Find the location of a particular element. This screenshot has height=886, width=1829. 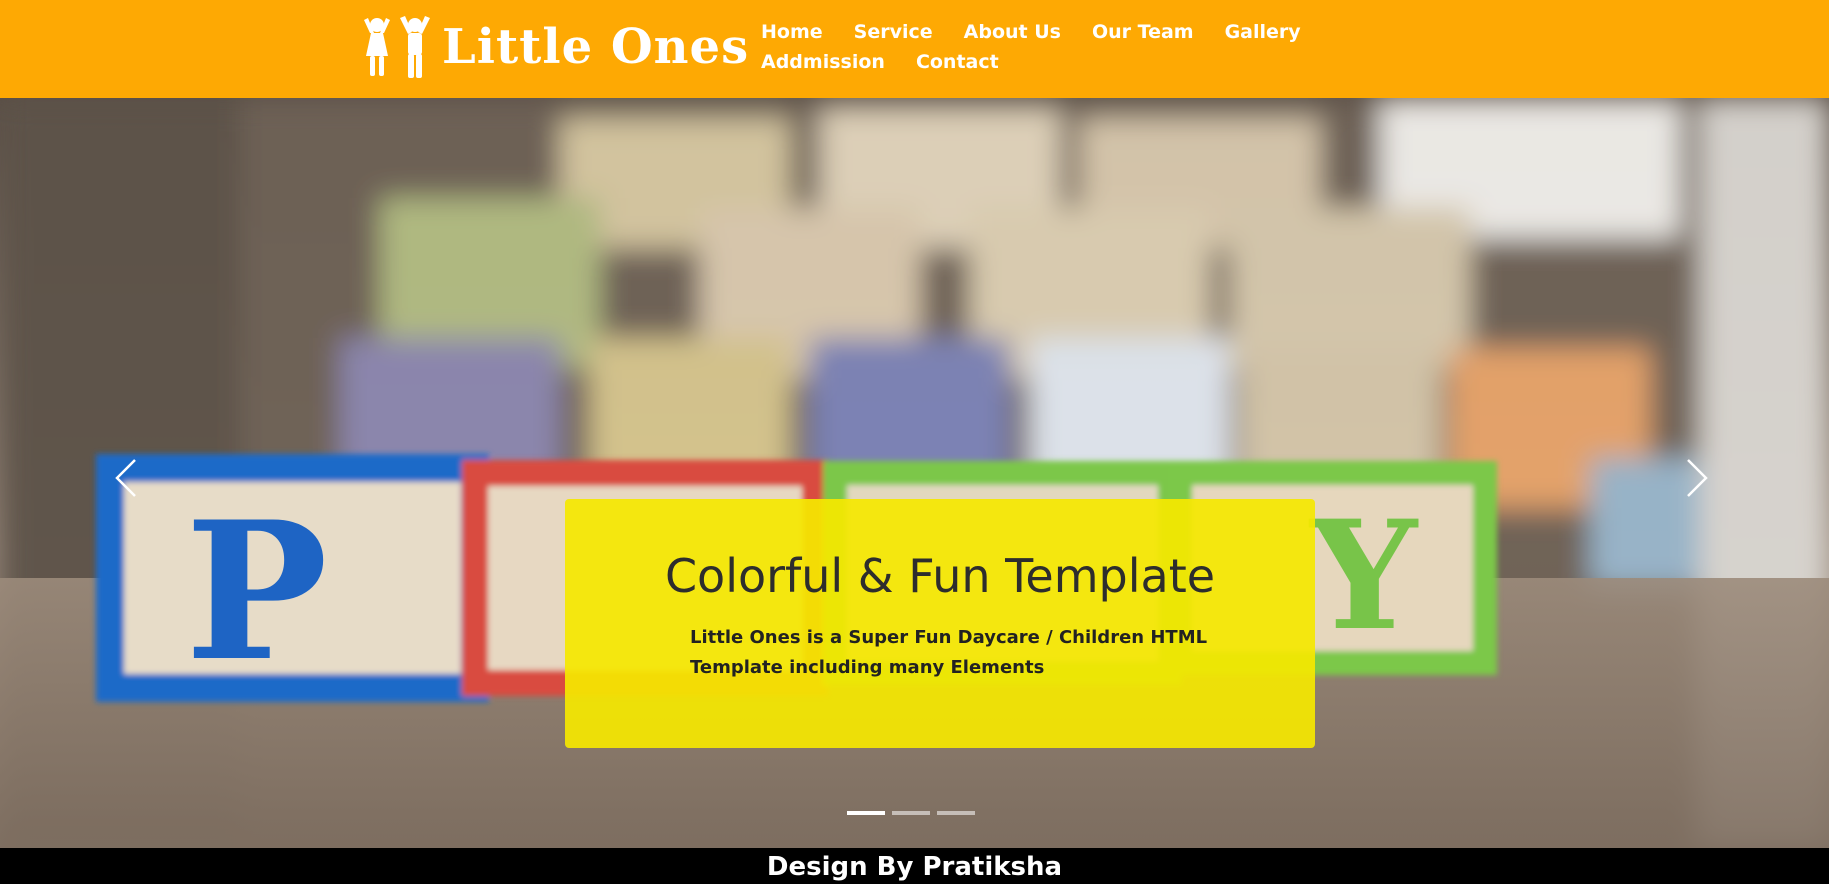

chevron-left-icon is located at coordinates (125, 478).